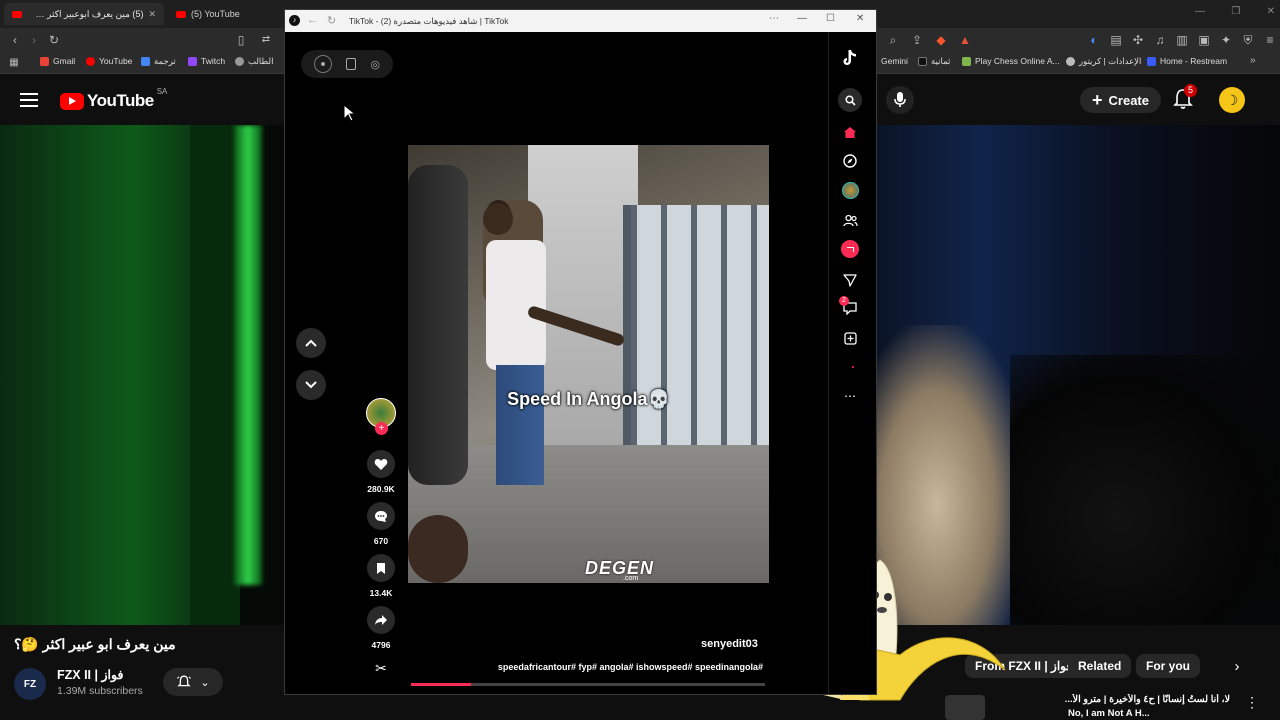  Describe the element at coordinates (323, 64) in the screenshot. I see `autoscroll-icon` at that location.